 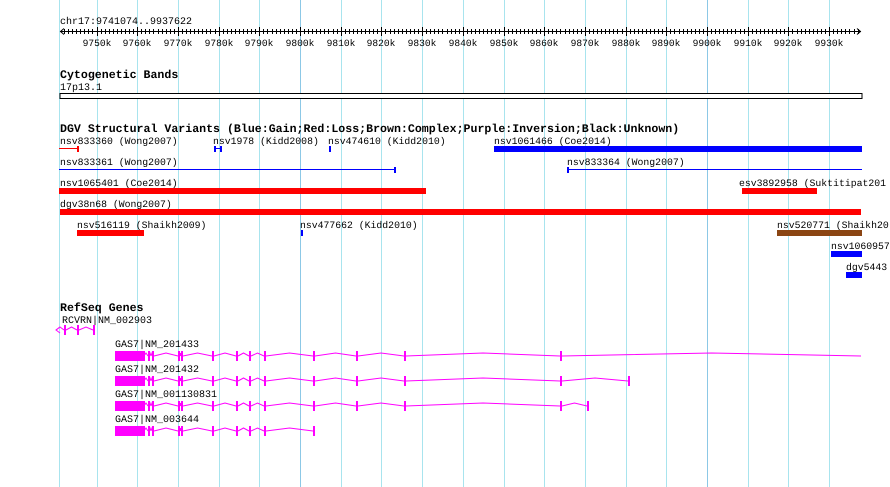 I want to click on track-title: DGV Structural Variants (Blue:Gain;Red:Loss;Brown:Complex;Purple:Inversion;Black:Unknown), so click(x=370, y=129).